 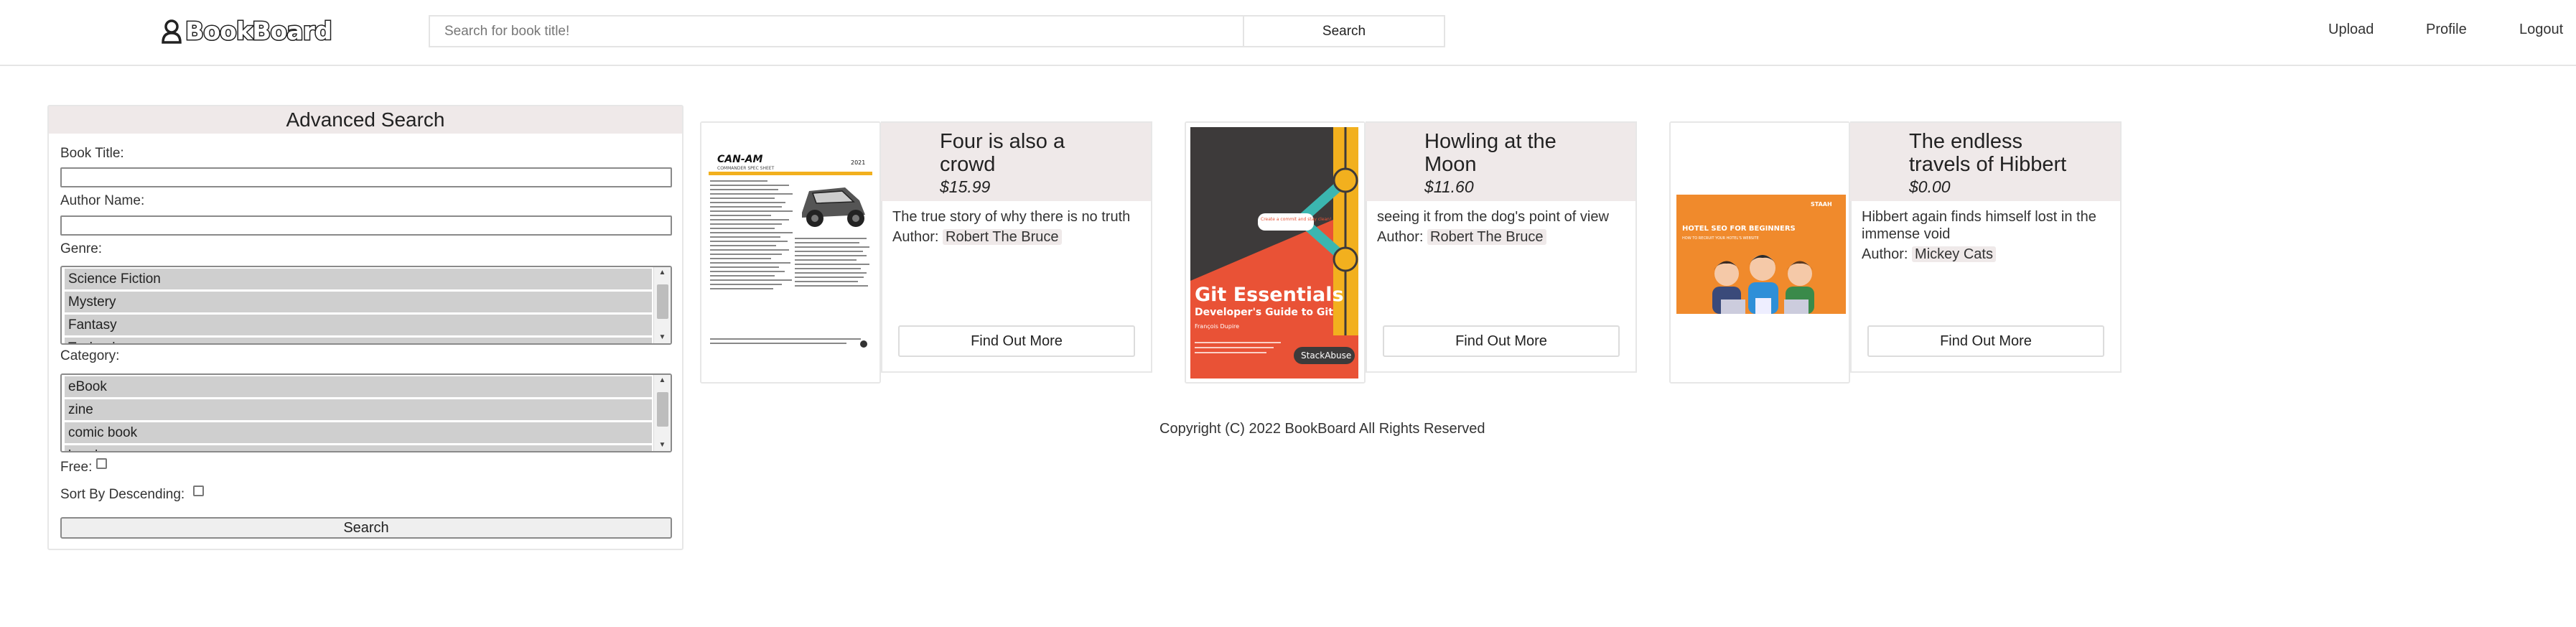 What do you see at coordinates (1954, 254) in the screenshot?
I see `author-name: Mickey Cats` at bounding box center [1954, 254].